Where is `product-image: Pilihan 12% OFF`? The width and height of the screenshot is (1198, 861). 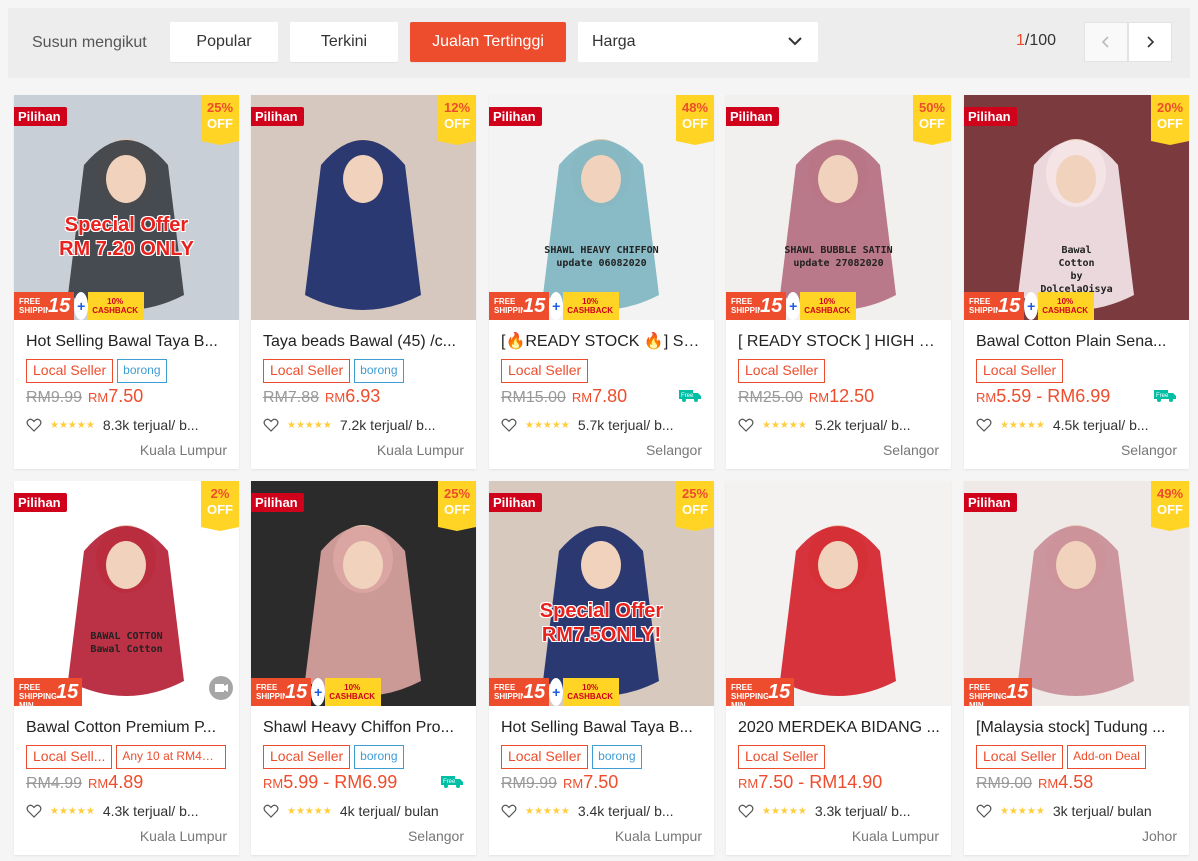 product-image: Pilihan 12% OFF is located at coordinates (363, 207).